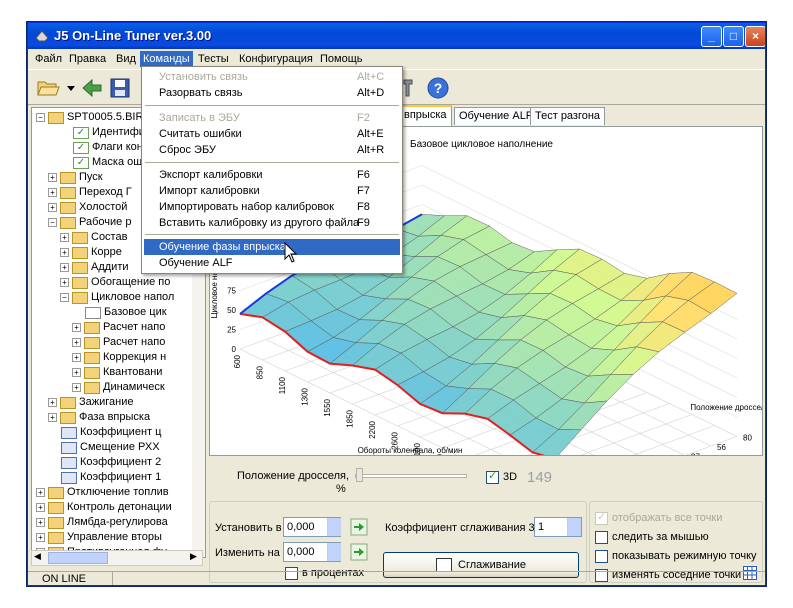  Describe the element at coordinates (272, 175) in the screenshot. I see `menu-item: Экспорт калибровки F6` at that location.